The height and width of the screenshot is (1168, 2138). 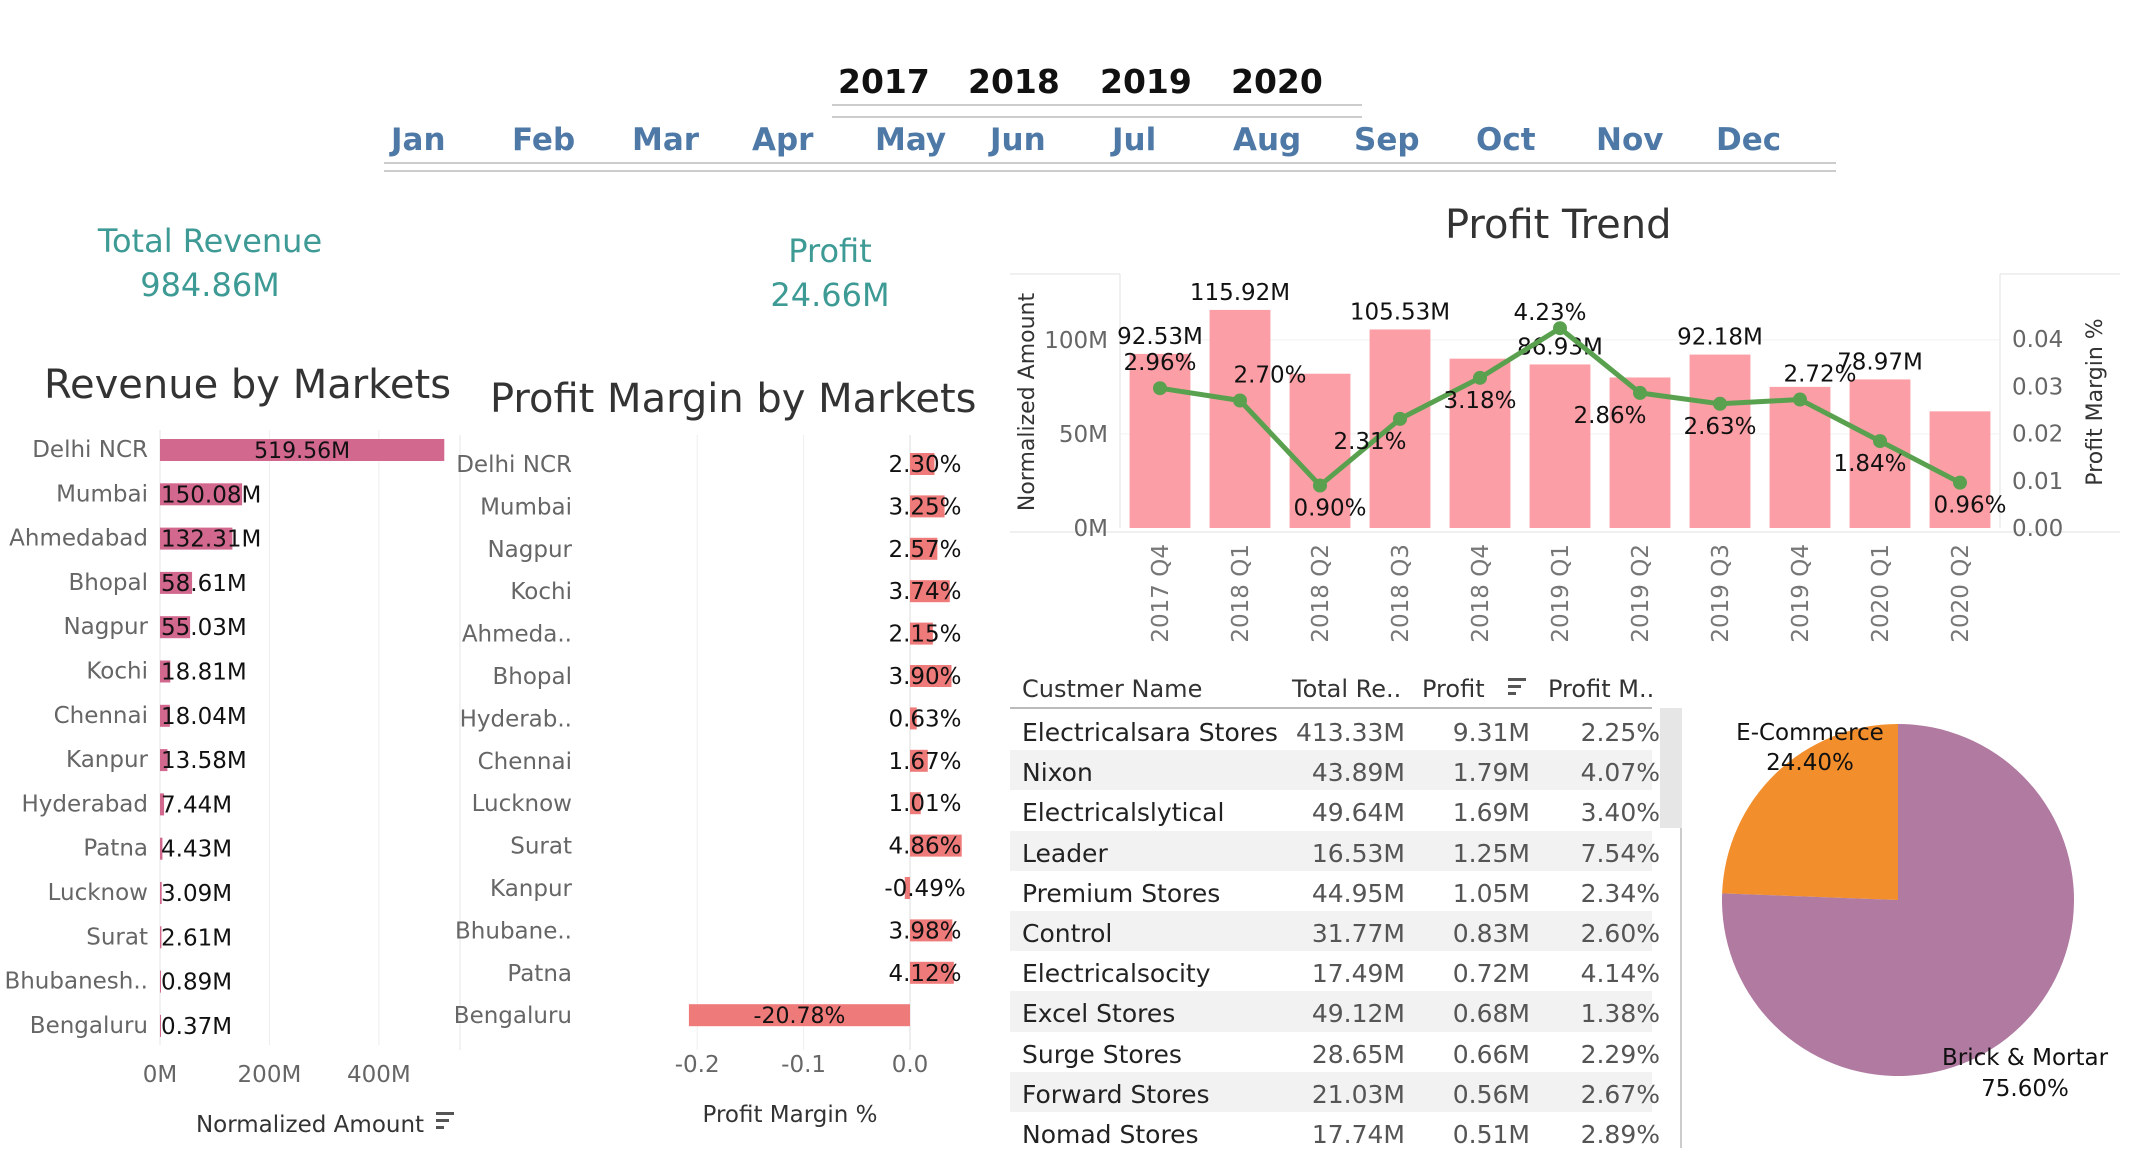 I want to click on month-filter-jun: Jun, so click(x=1018, y=140).